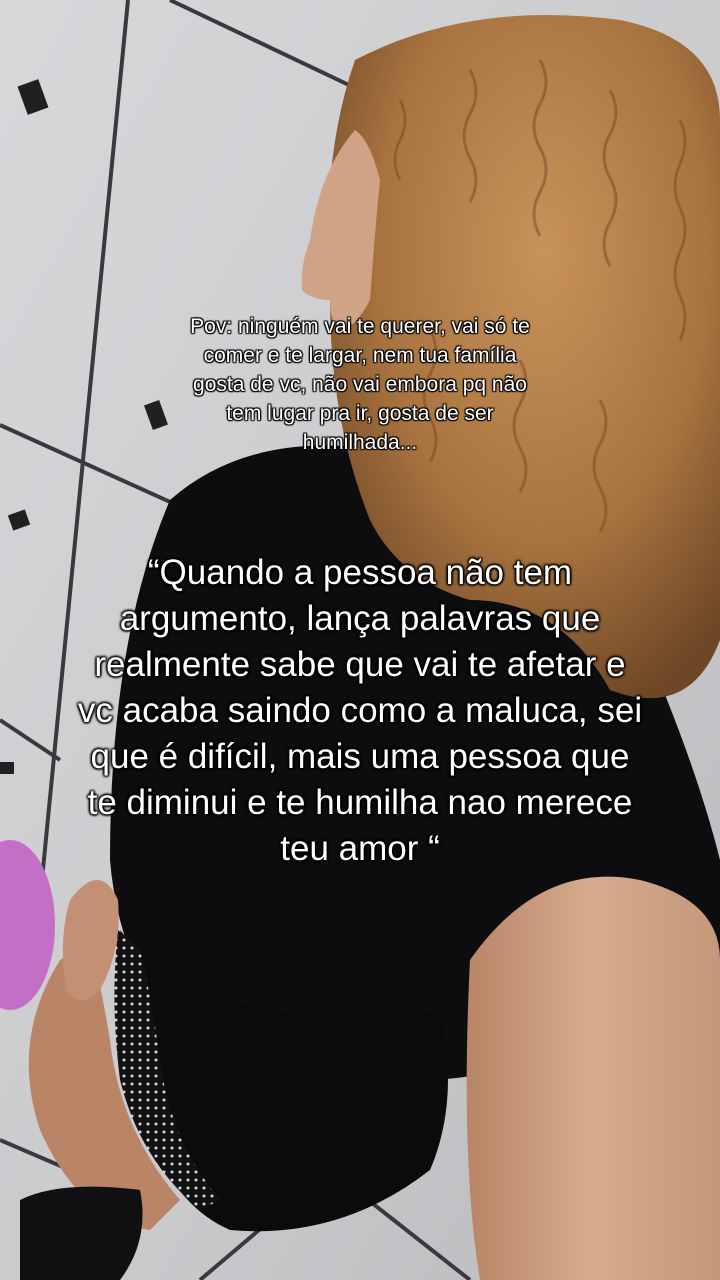 This screenshot has width=720, height=1280. What do you see at coordinates (81, 1233) in the screenshot?
I see `black-sandal` at bounding box center [81, 1233].